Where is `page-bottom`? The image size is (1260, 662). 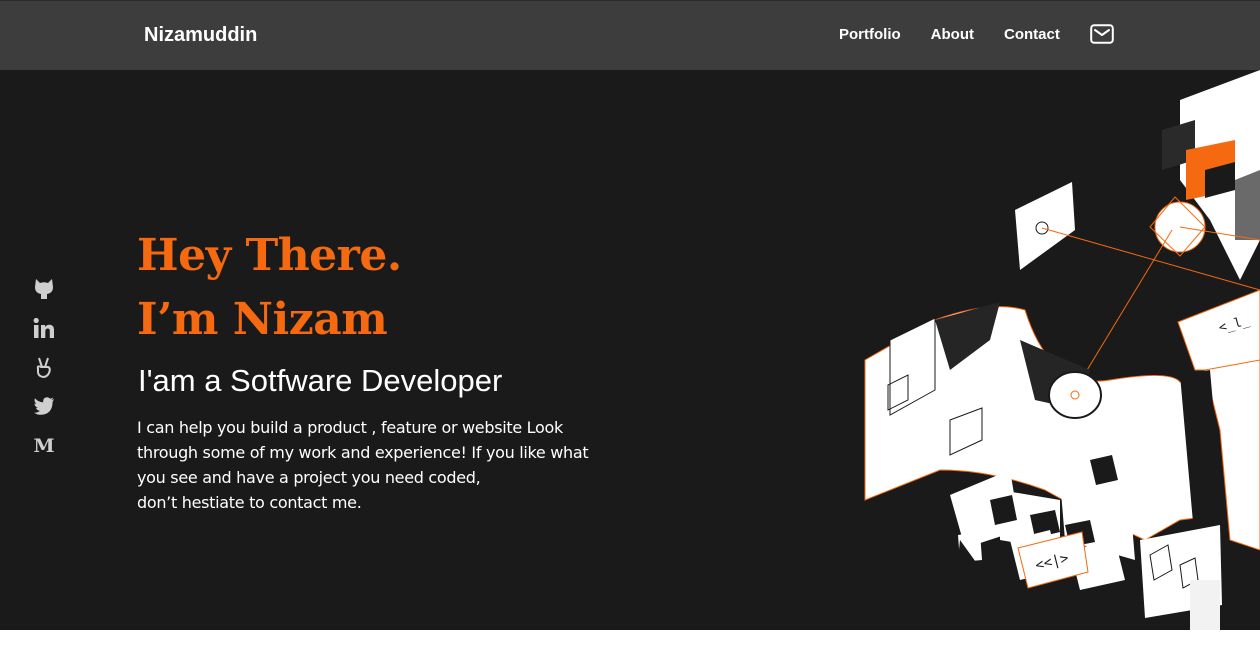
page-bottom is located at coordinates (630, 646).